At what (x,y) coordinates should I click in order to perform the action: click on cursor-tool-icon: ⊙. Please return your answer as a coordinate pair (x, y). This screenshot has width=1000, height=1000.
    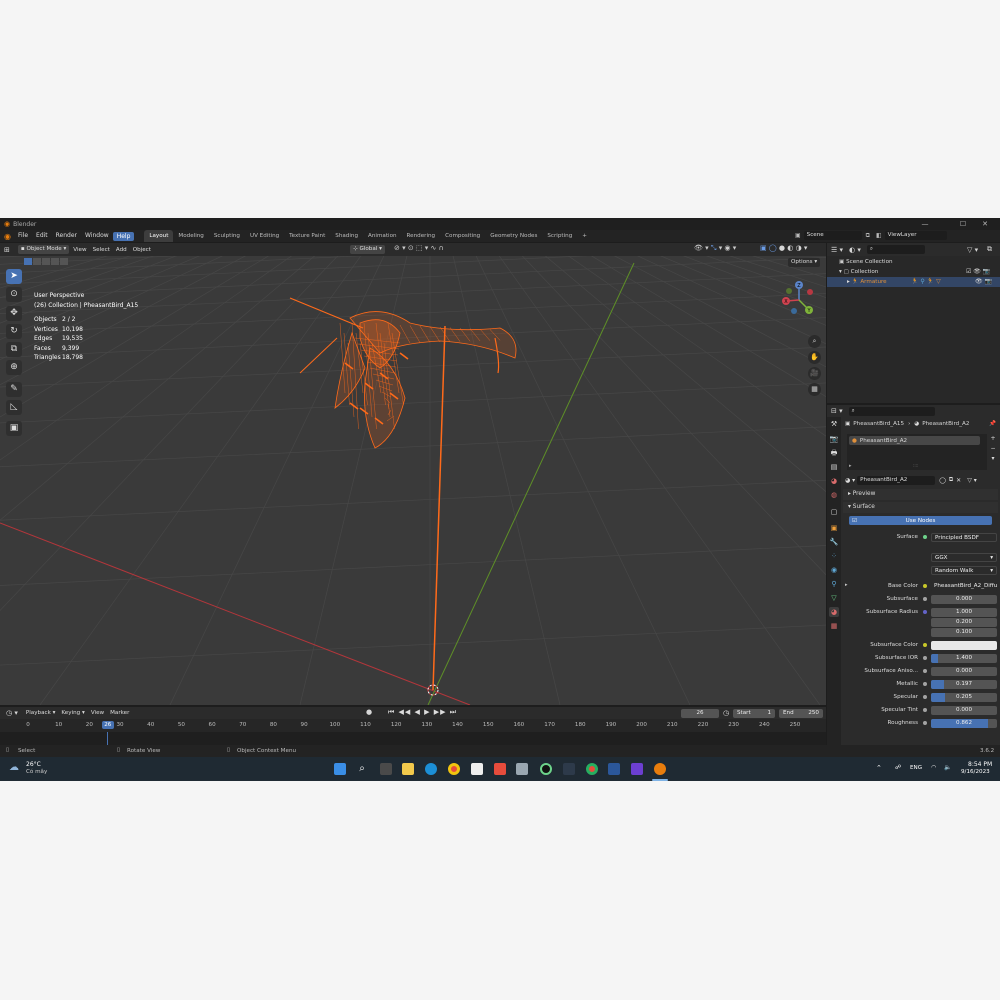
    Looking at the image, I should click on (14, 294).